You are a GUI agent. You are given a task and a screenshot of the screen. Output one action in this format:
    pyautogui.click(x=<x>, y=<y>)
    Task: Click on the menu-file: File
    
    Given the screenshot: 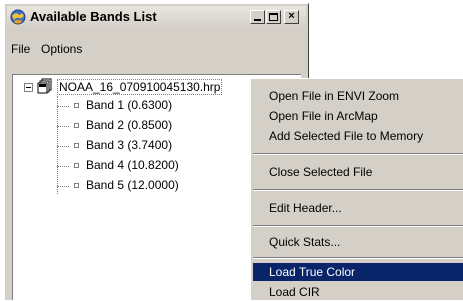 What is the action you would take?
    pyautogui.click(x=20, y=49)
    